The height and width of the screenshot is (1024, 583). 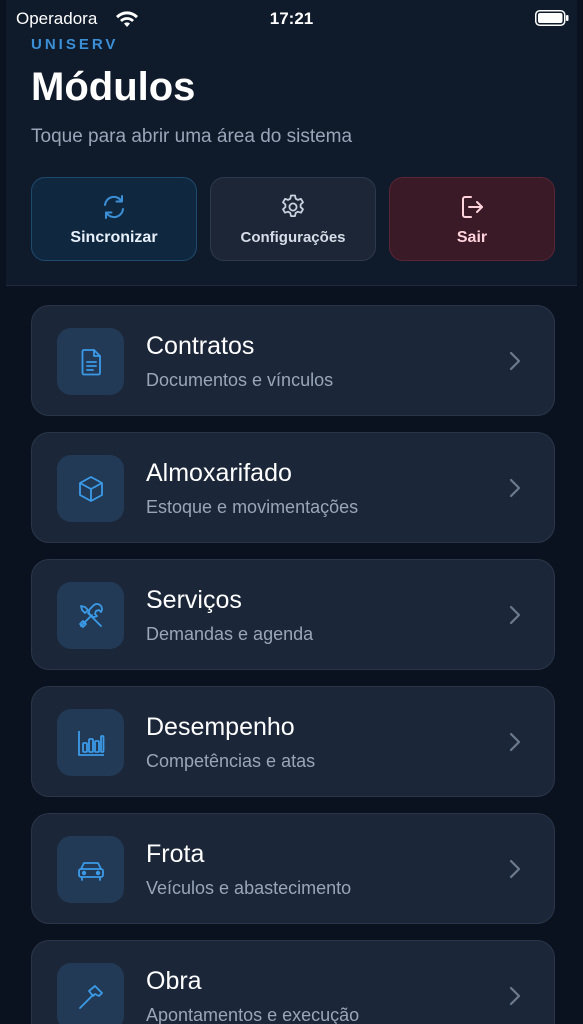 I want to click on module-title: Almoxarifado, so click(x=219, y=473).